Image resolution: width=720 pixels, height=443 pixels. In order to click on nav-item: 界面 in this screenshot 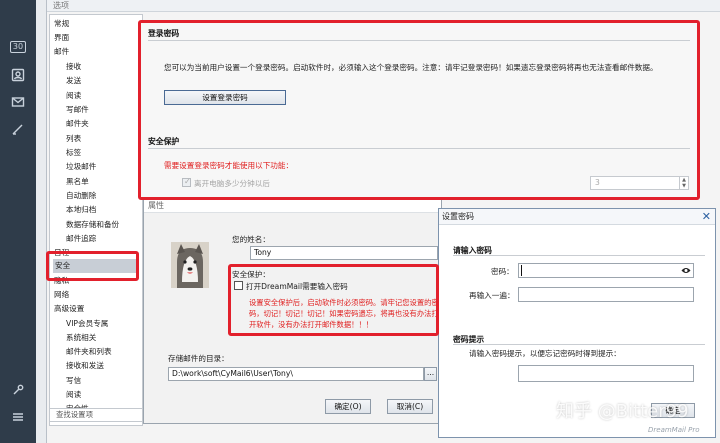, I will do `click(61, 38)`.